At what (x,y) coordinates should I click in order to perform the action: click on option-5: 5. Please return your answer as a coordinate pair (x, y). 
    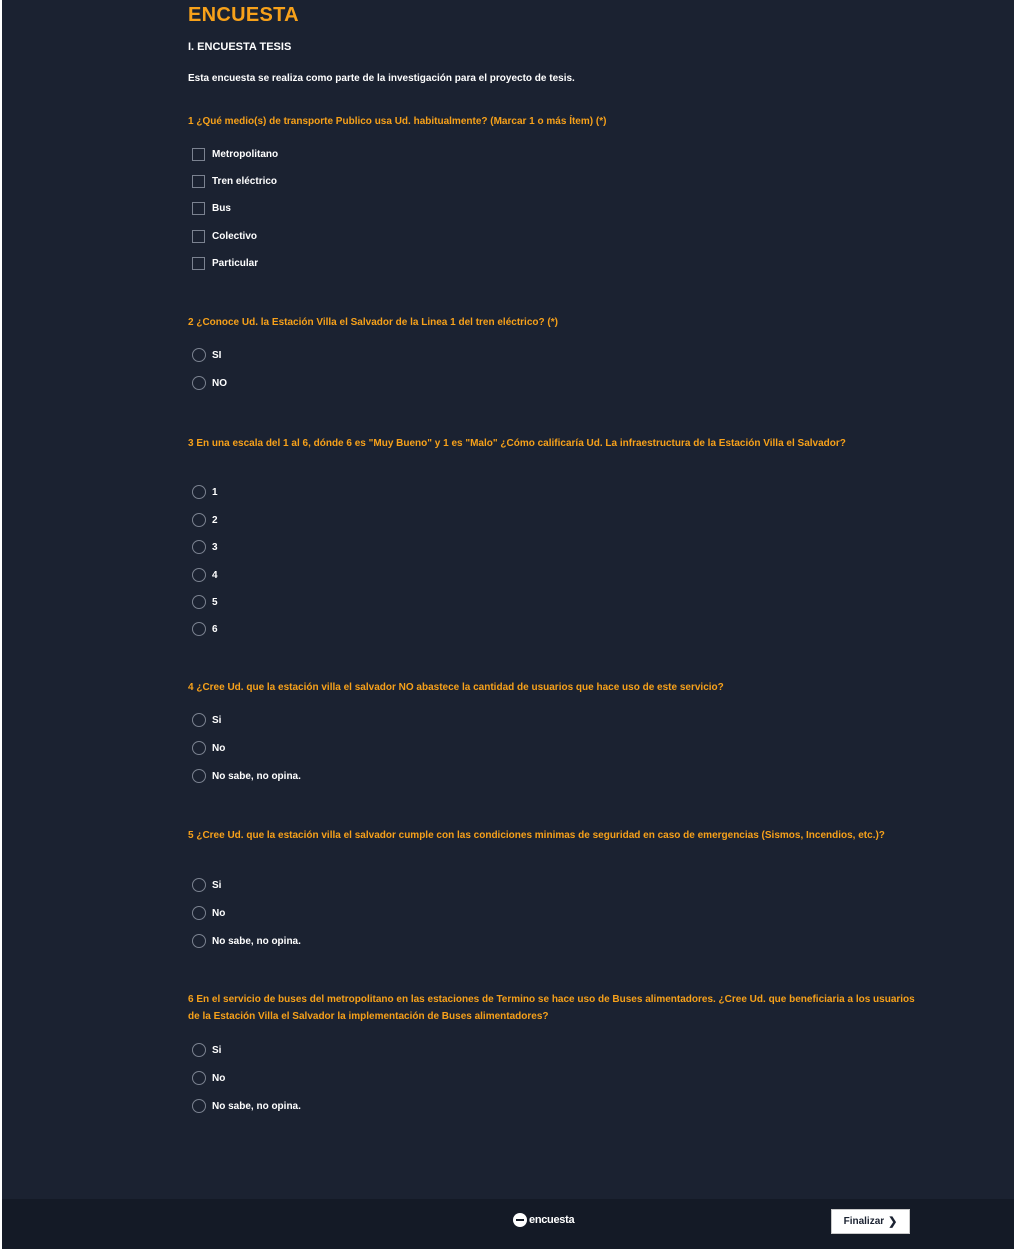
    Looking at the image, I should click on (205, 602).